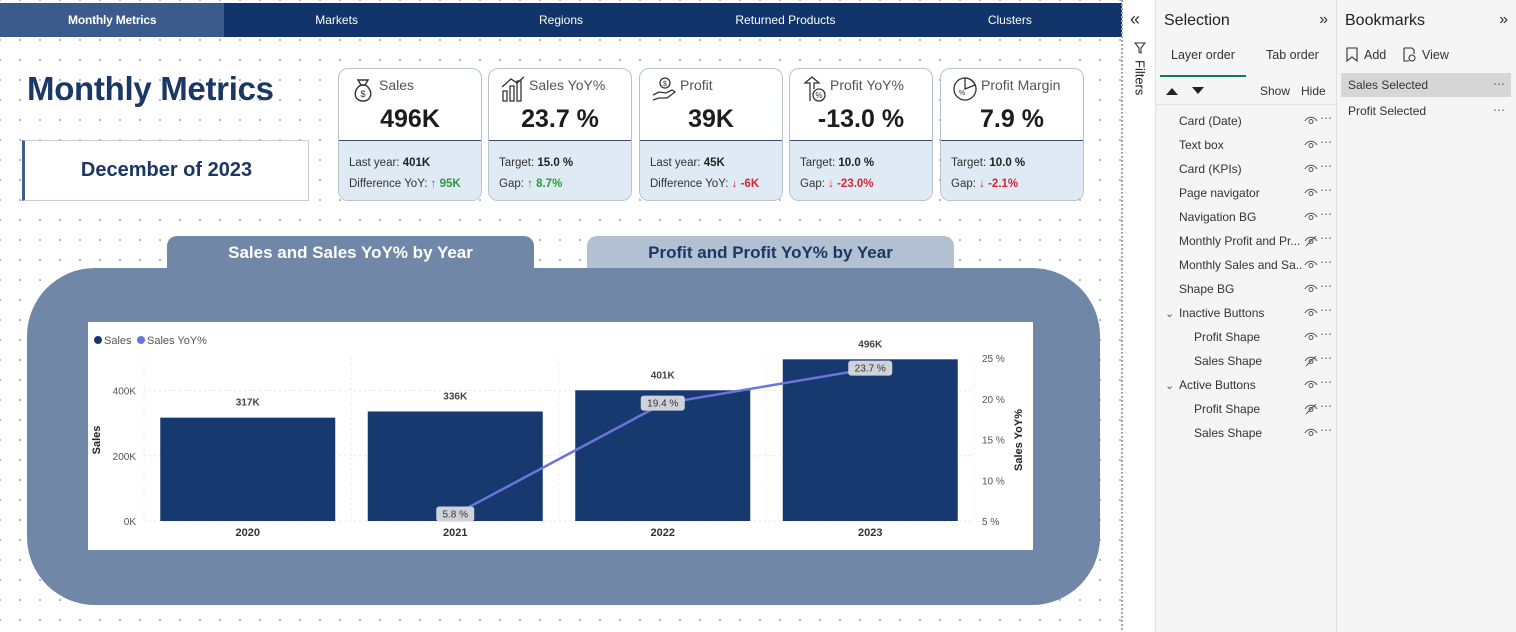 Image resolution: width=1516 pixels, height=632 pixels. I want to click on tab-layer-order: Layer order, so click(1203, 55).